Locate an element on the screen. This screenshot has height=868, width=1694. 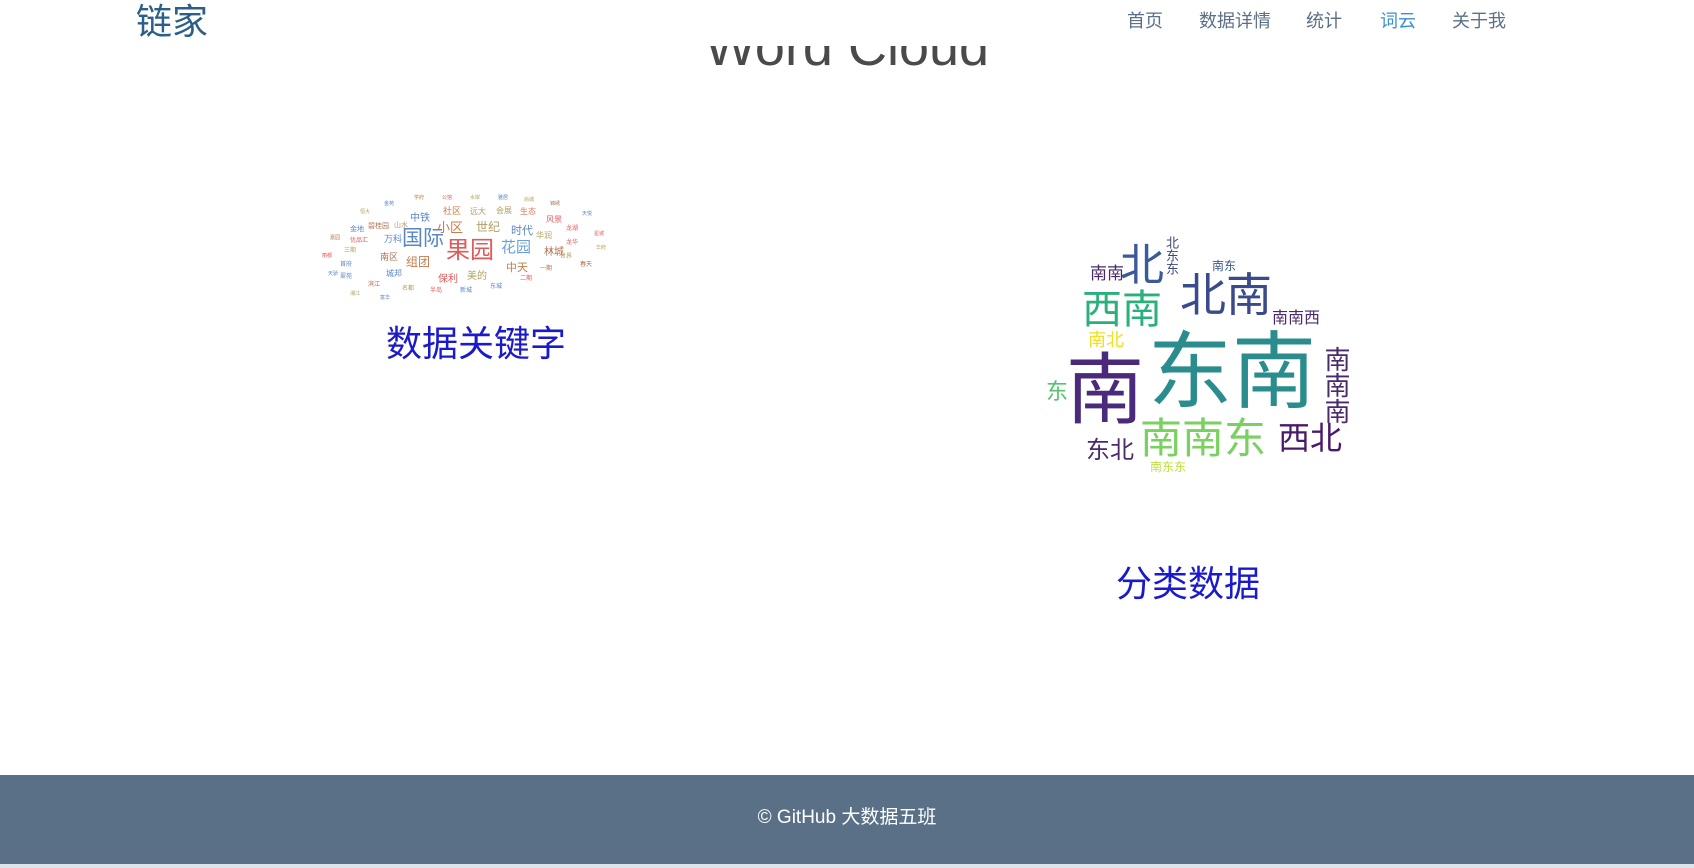
cloud-word: 会展 is located at coordinates (504, 210).